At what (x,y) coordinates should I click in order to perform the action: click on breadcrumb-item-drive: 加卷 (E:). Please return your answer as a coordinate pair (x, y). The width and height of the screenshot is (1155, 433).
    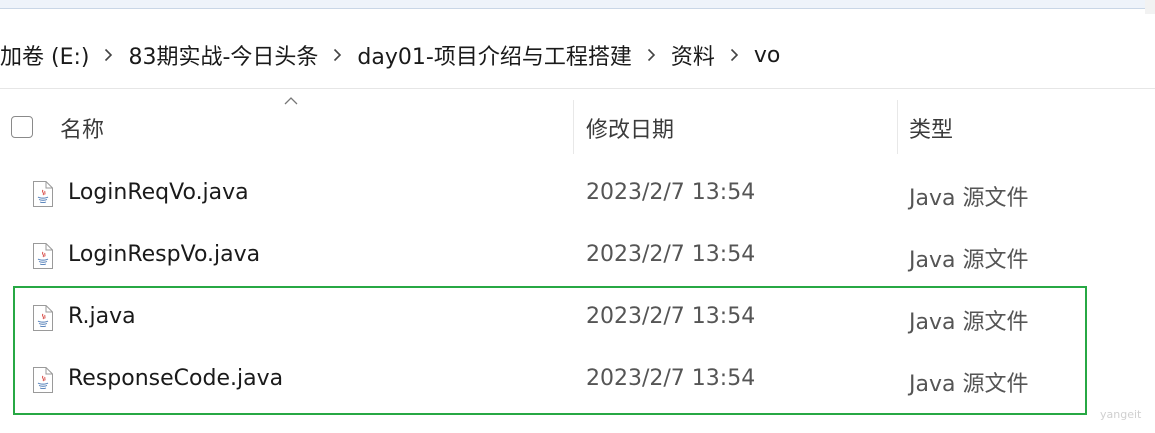
    Looking at the image, I should click on (44, 55).